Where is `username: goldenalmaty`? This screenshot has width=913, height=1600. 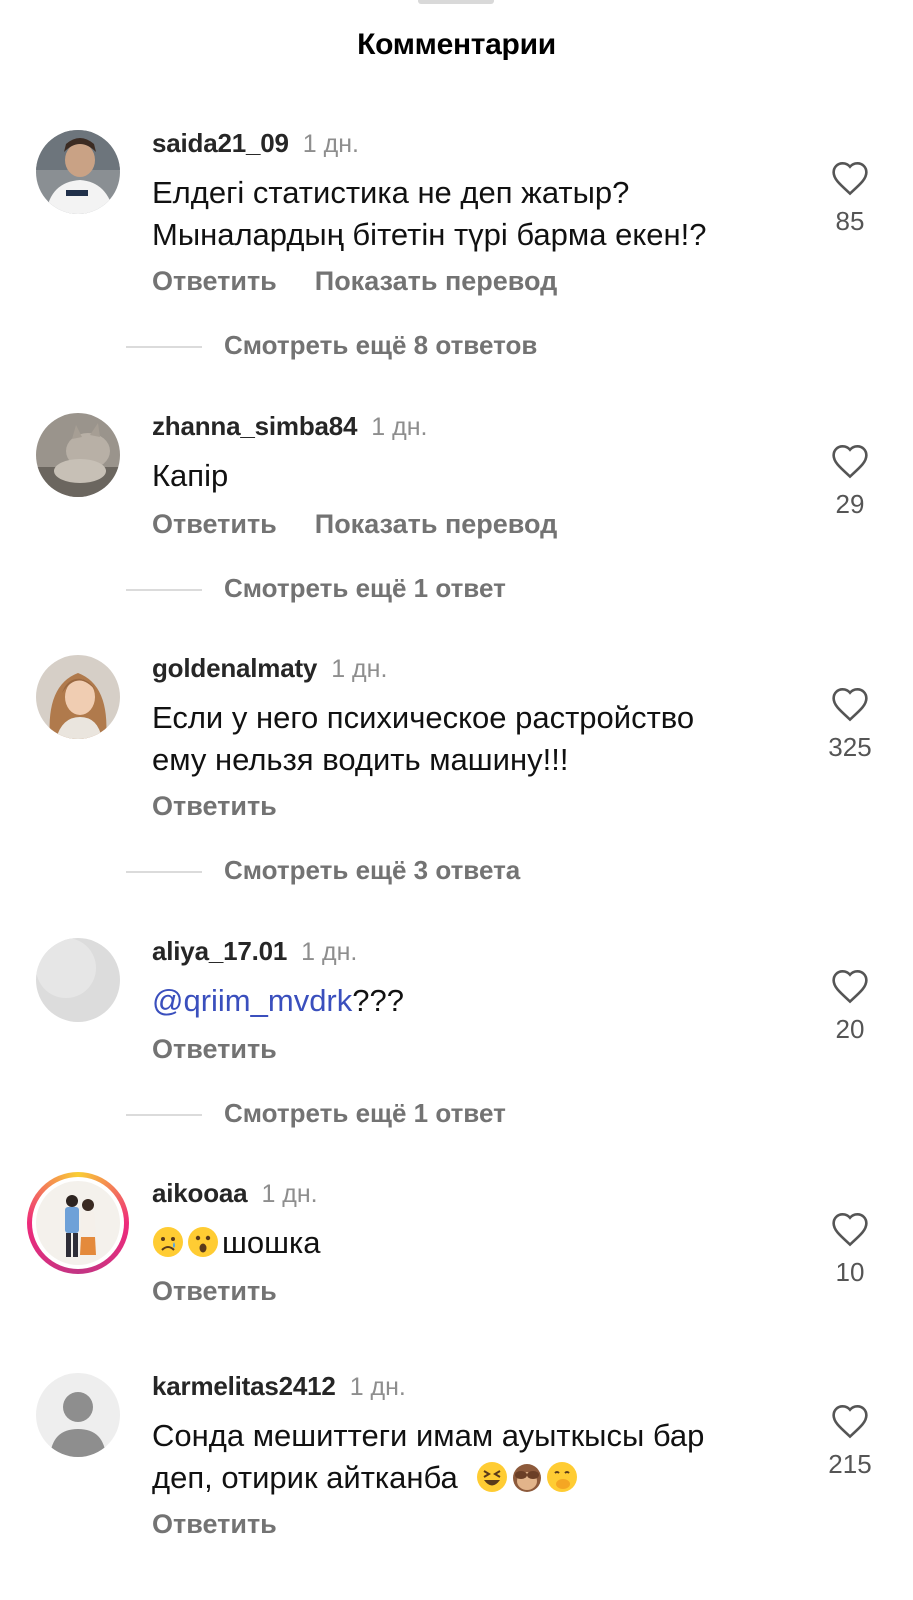
username: goldenalmaty is located at coordinates (234, 668).